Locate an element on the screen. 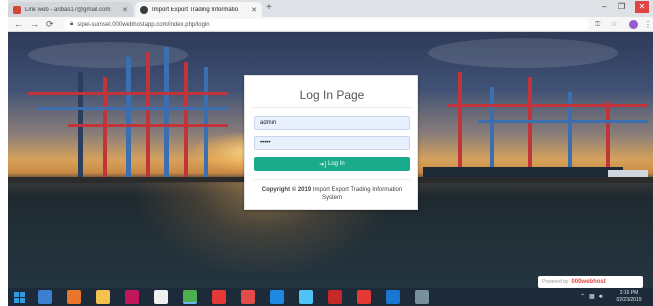 The height and width of the screenshot is (306, 653). tab-title: Link web - aribas17@gmail.com is located at coordinates (68, 9).